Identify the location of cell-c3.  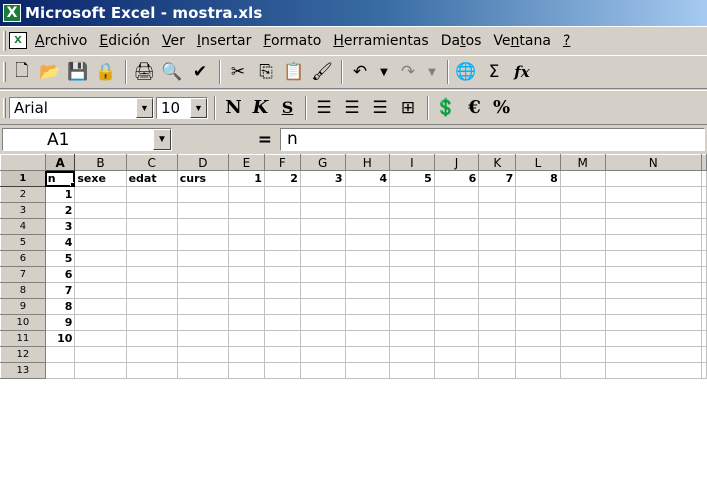
(152, 210).